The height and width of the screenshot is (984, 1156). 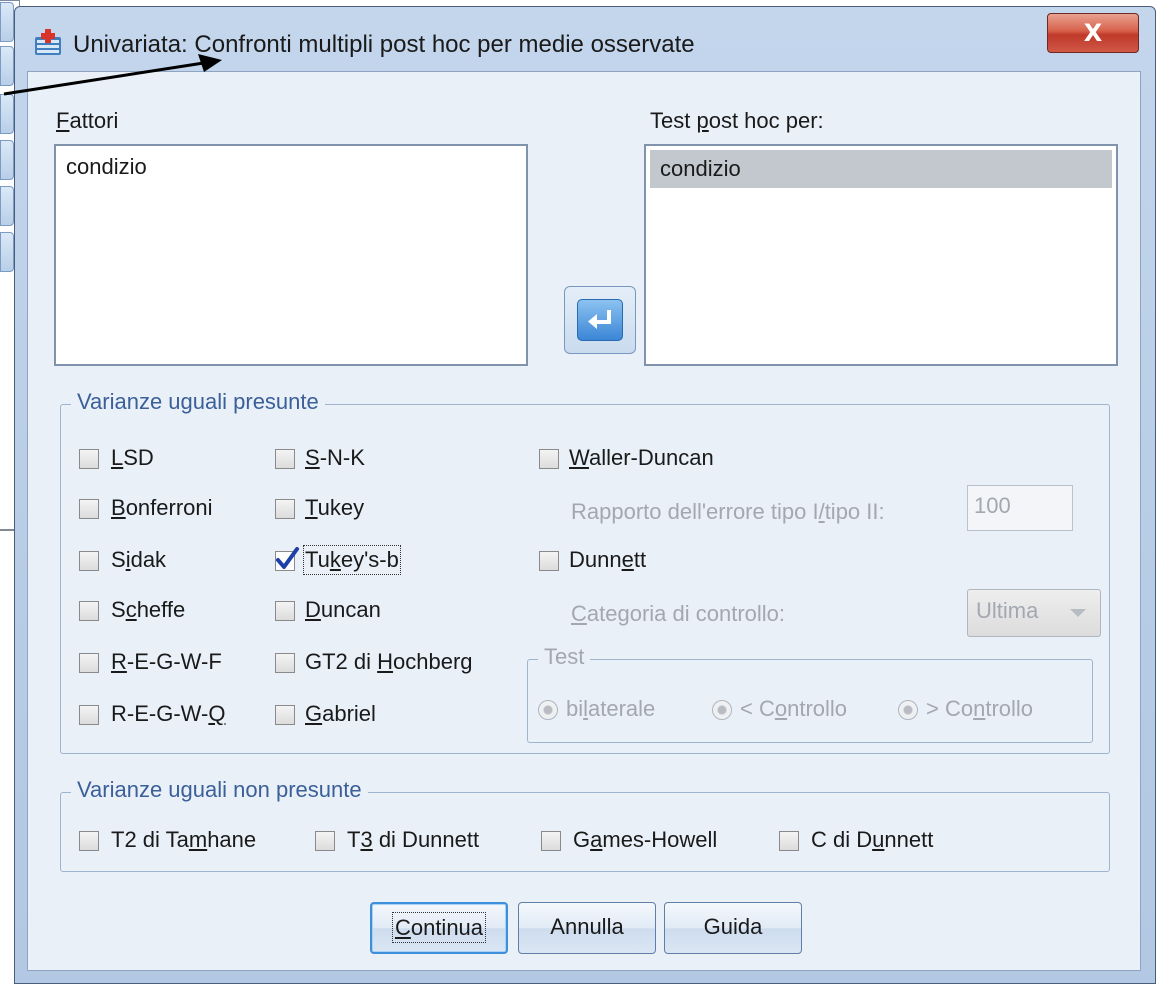 I want to click on error-ratio-label: Rapporto dell'errore tipo I/tipo II:, so click(x=728, y=511).